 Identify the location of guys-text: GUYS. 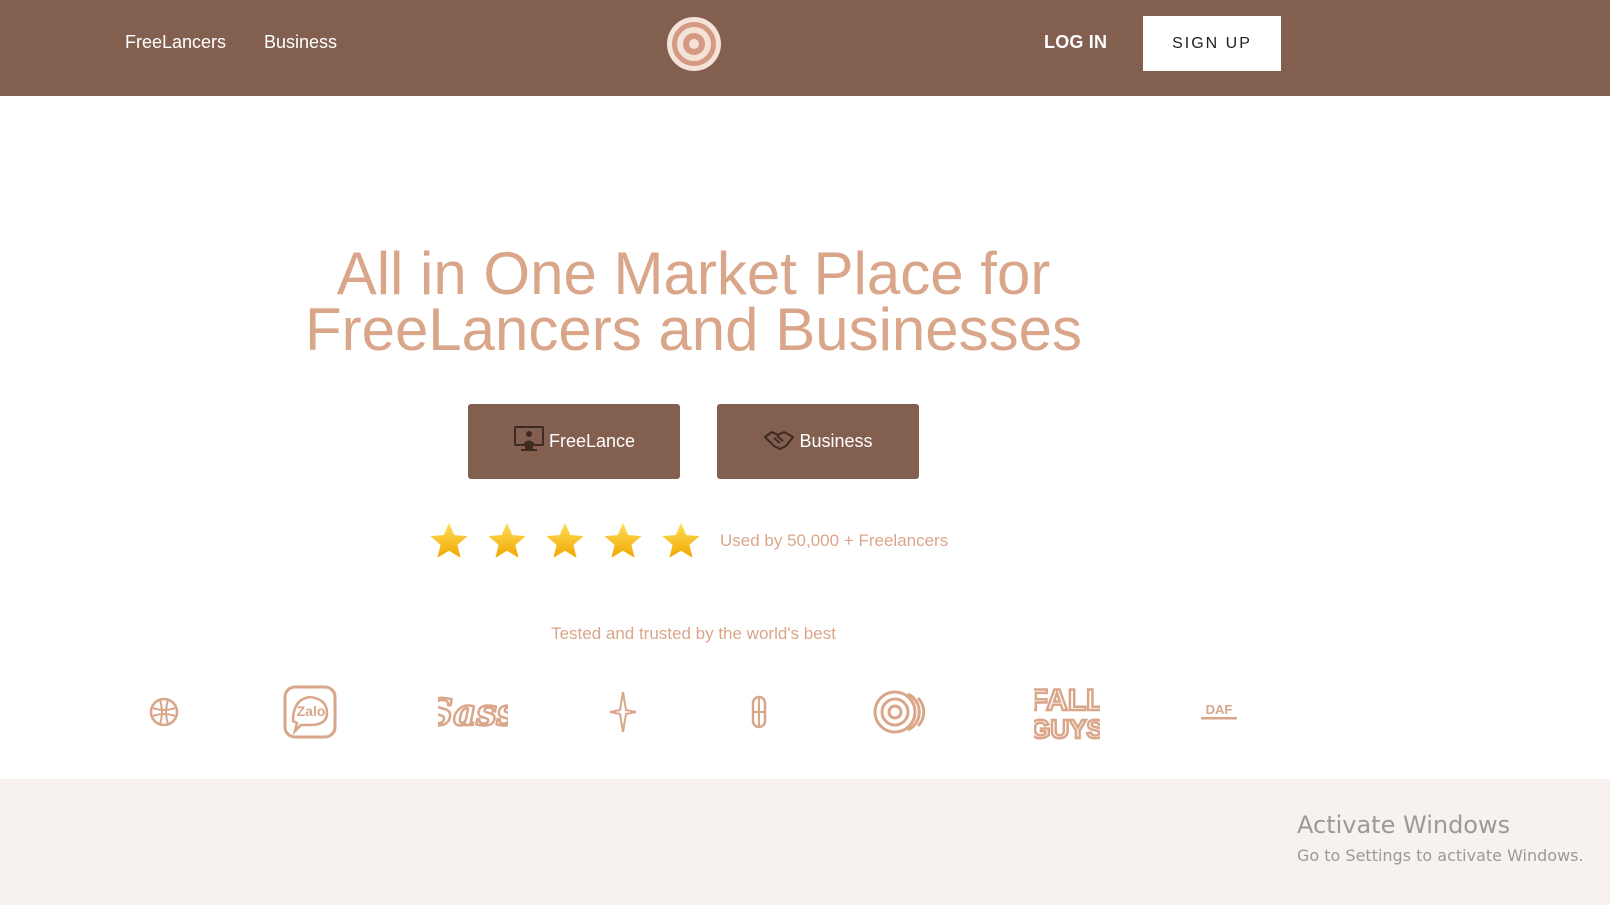
(1067, 728).